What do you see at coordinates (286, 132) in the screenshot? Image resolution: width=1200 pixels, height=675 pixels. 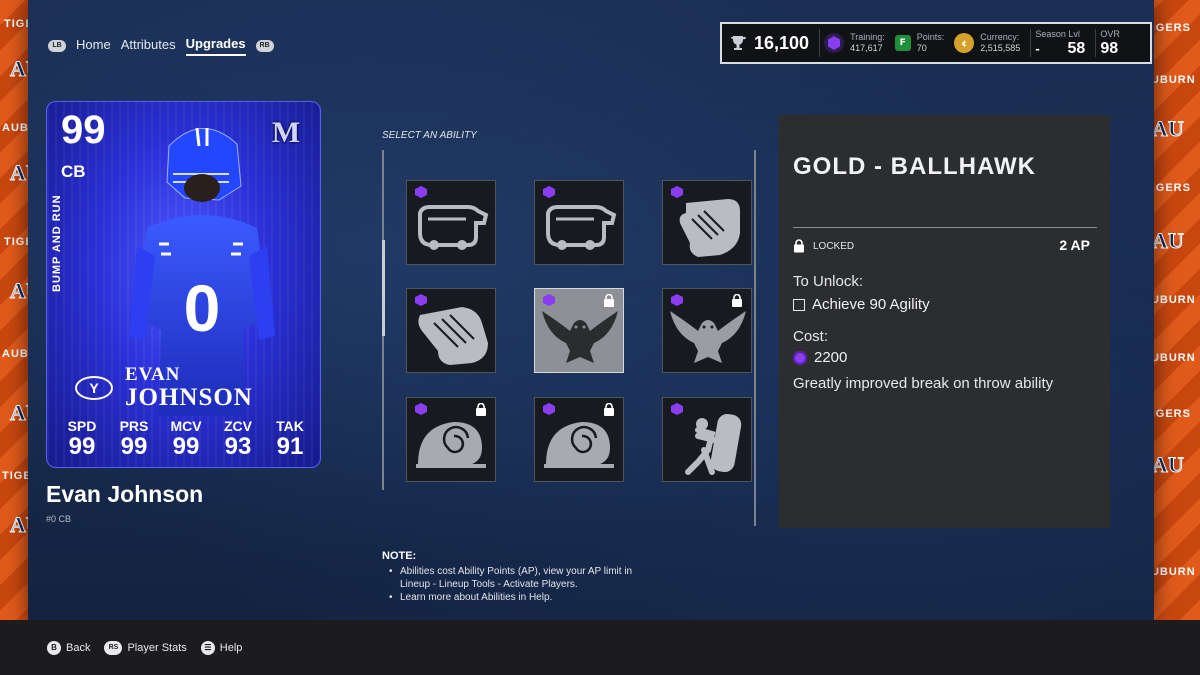 I see `tier-badge-icon: M` at bounding box center [286, 132].